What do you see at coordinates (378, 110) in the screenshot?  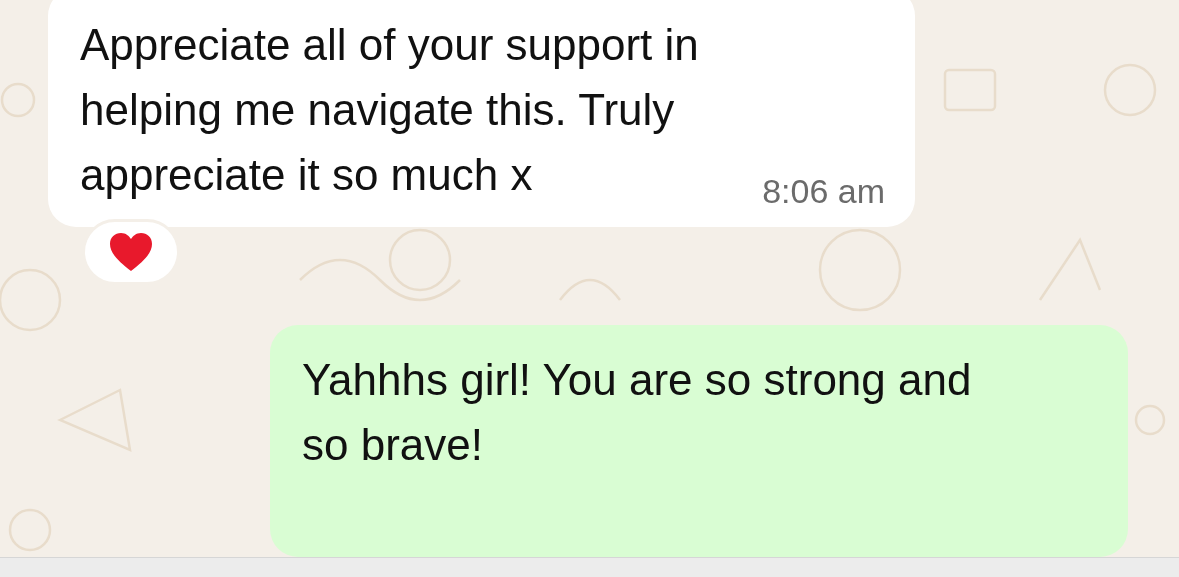 I see `message-text: helping me navigate this. Truly` at bounding box center [378, 110].